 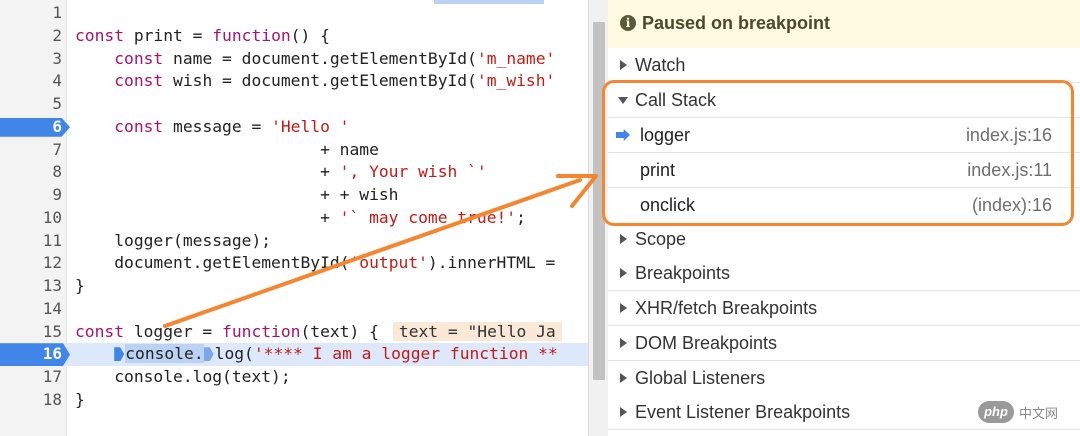 I want to click on code-token: document.getElementById(, so click(x=232, y=263).